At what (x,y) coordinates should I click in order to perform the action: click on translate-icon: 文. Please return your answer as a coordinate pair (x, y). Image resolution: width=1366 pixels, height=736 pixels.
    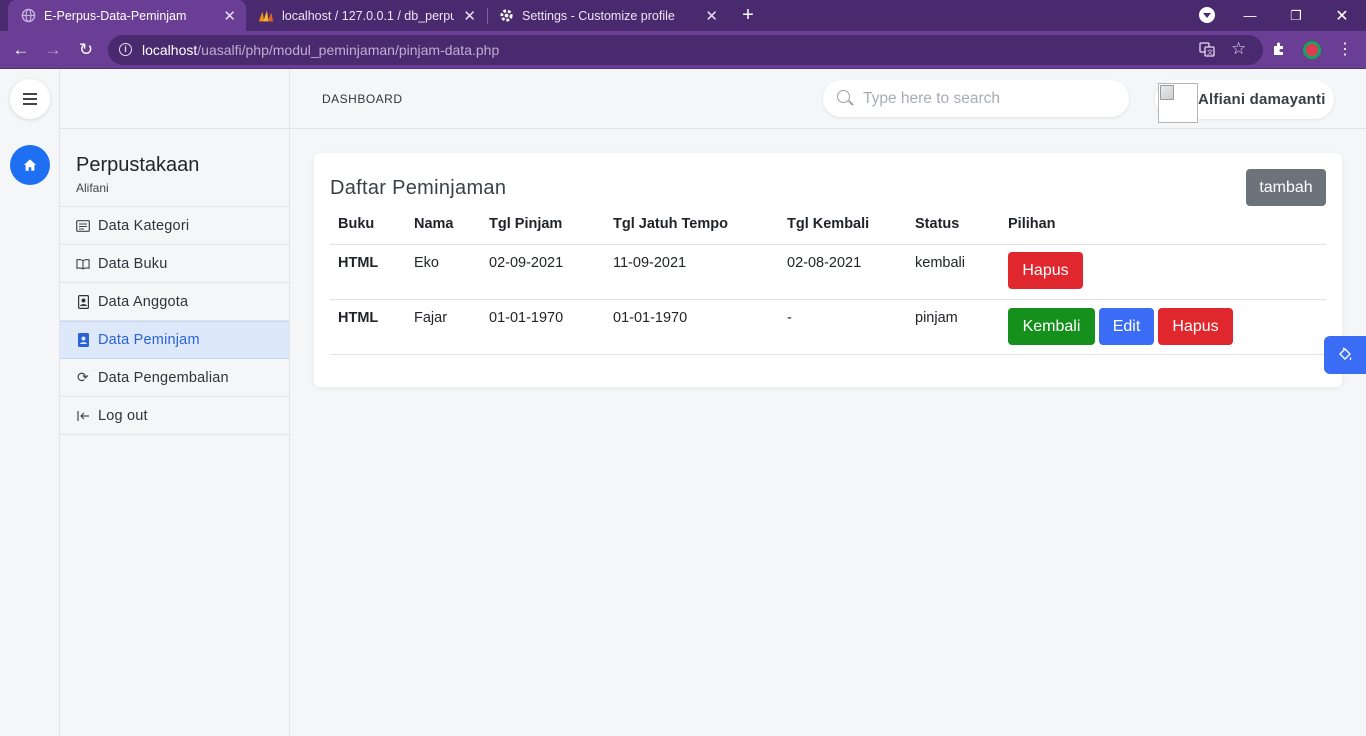
    Looking at the image, I should click on (1207, 50).